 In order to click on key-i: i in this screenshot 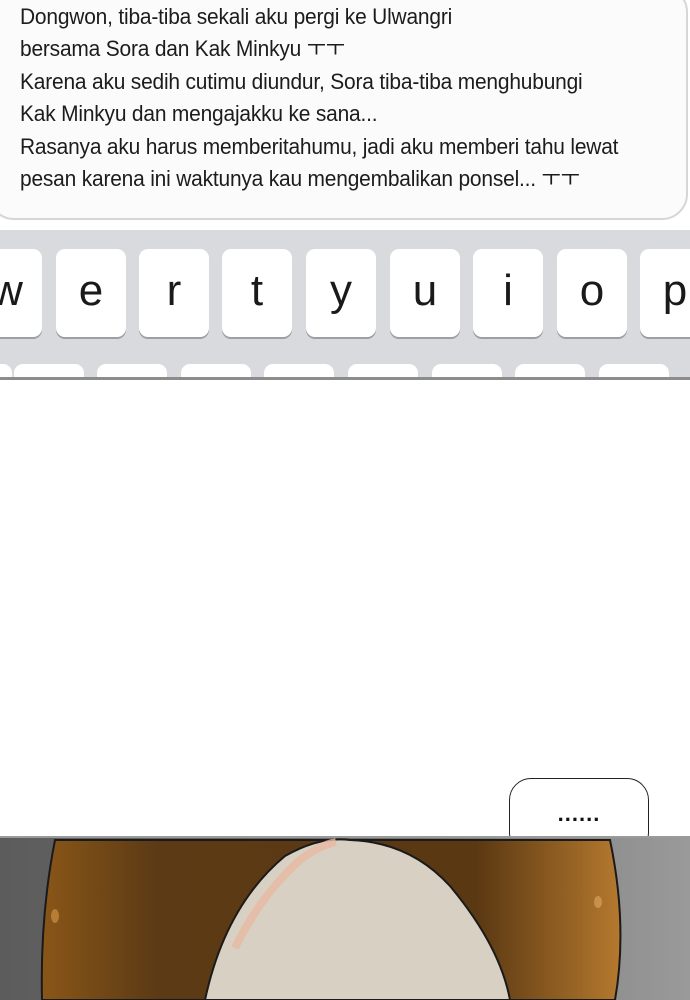, I will do `click(508, 293)`.